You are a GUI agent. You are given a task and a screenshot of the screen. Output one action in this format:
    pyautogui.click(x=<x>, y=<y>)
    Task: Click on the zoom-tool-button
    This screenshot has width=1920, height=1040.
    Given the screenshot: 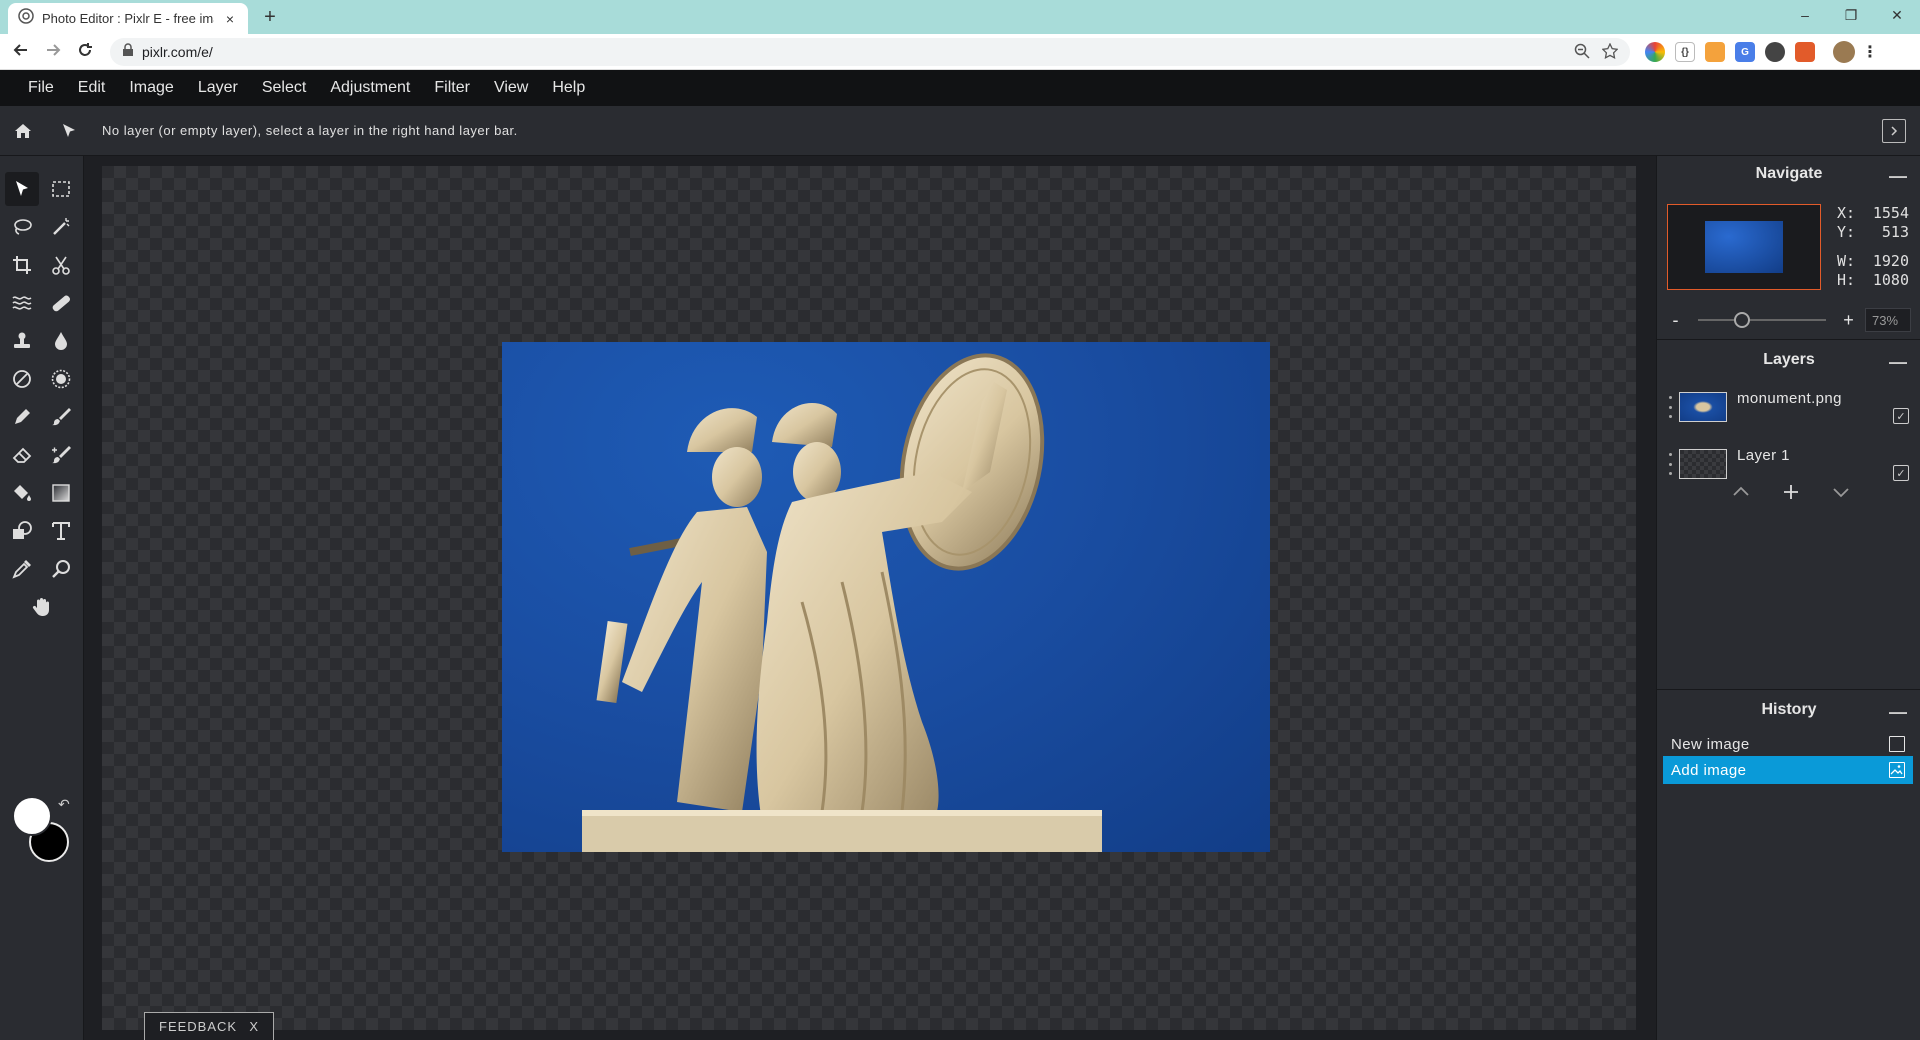 What is the action you would take?
    pyautogui.click(x=61, y=569)
    